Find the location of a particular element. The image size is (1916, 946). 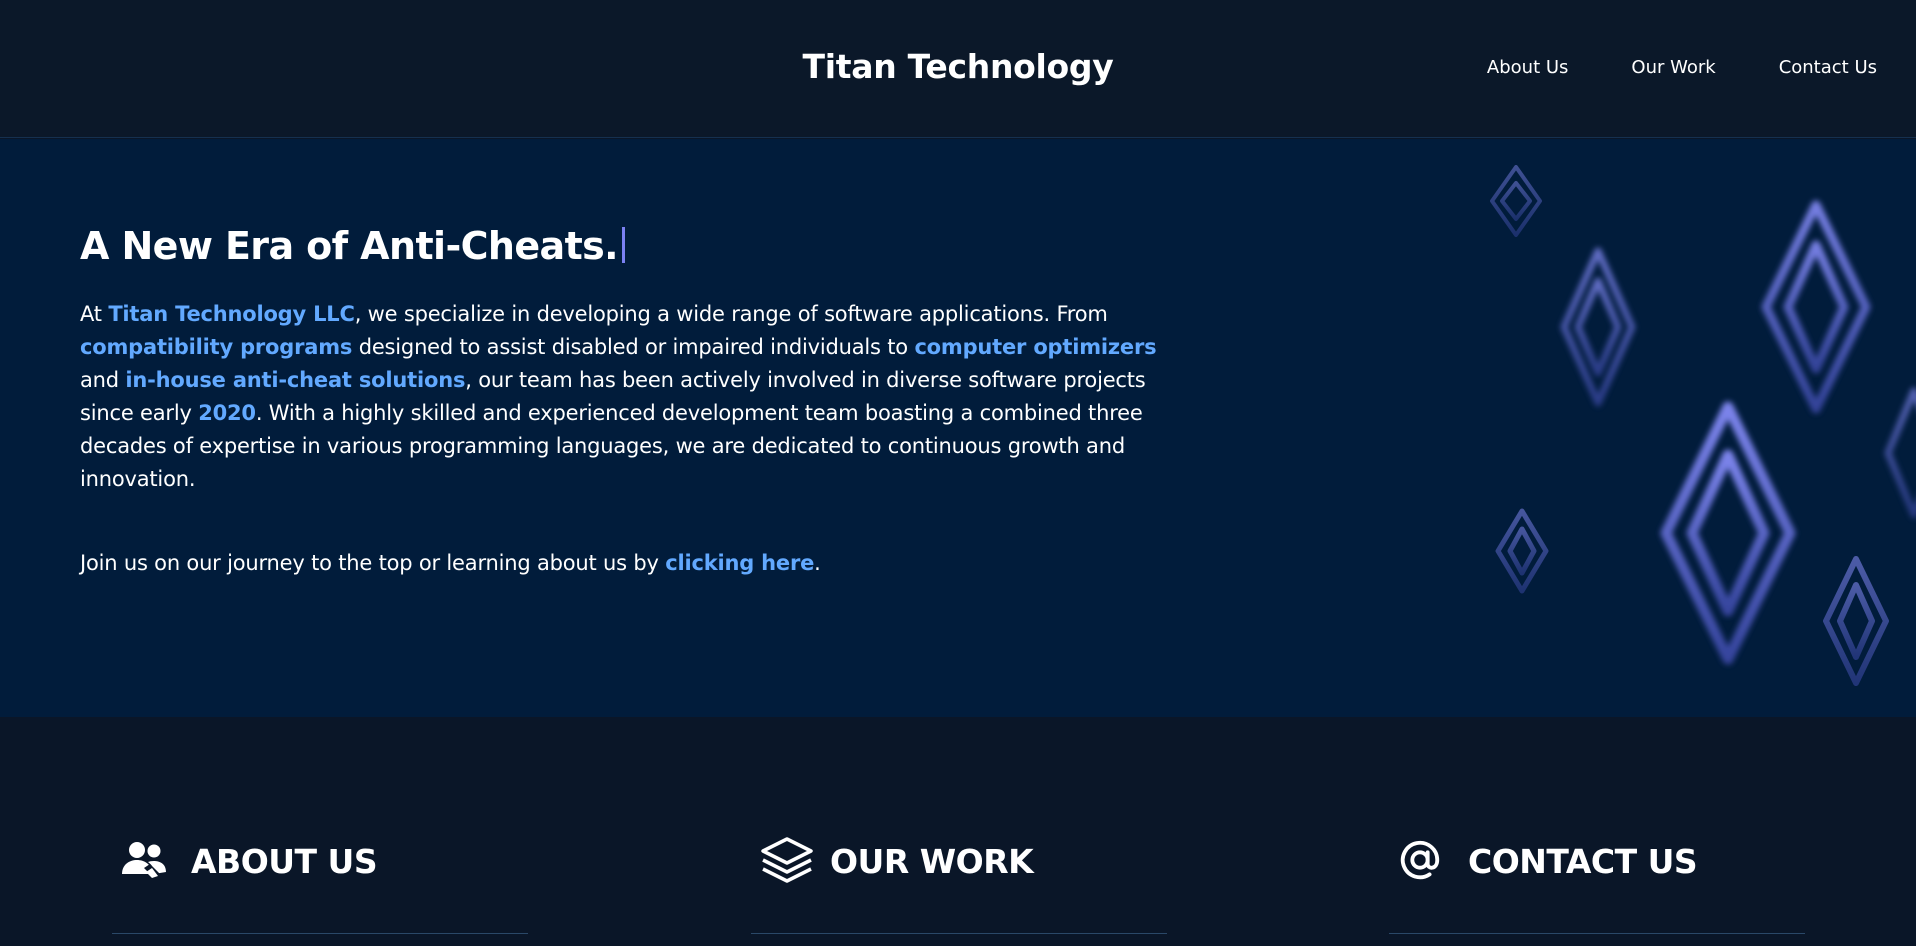

at-sign-icon is located at coordinates (1420, 860).